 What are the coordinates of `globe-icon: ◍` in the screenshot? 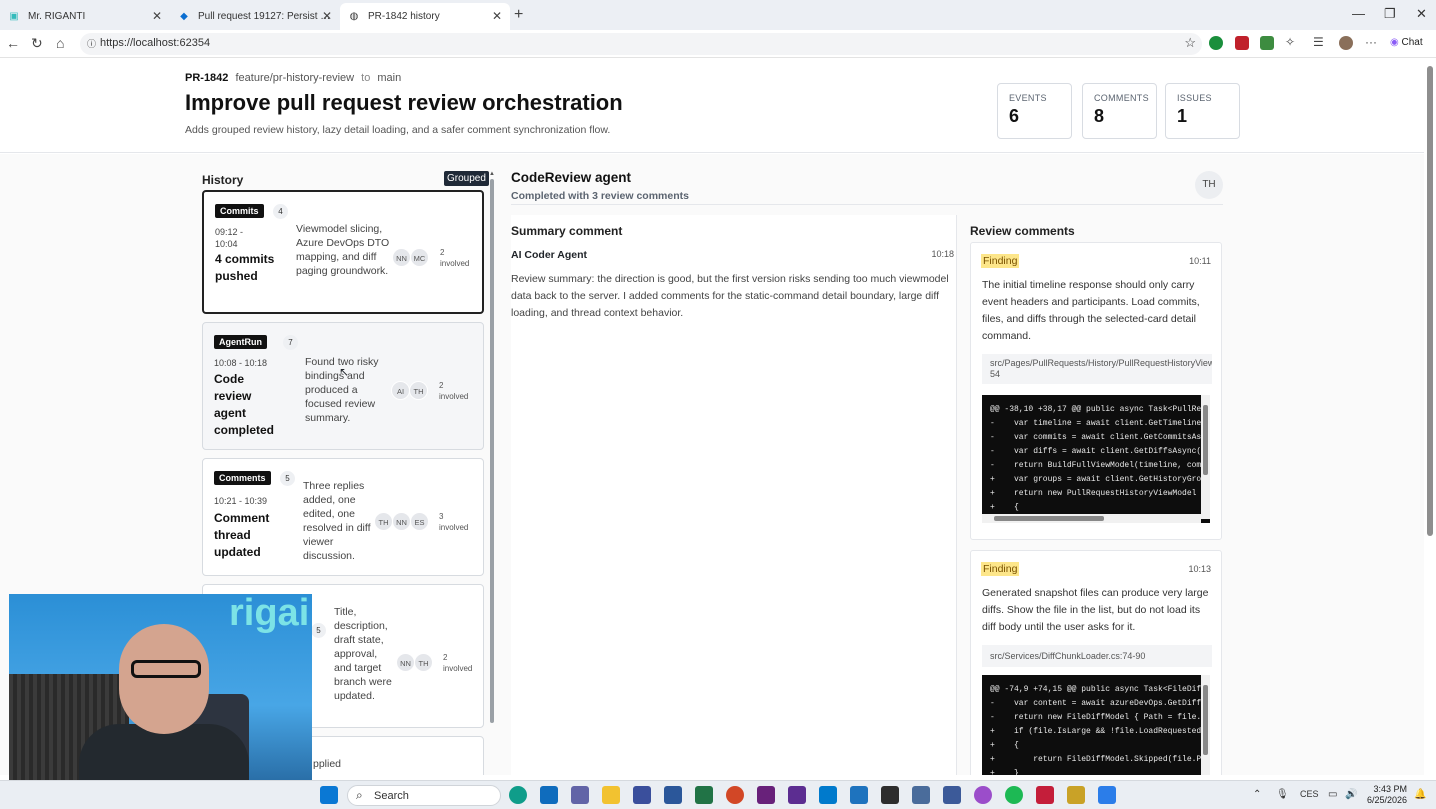 It's located at (354, 16).